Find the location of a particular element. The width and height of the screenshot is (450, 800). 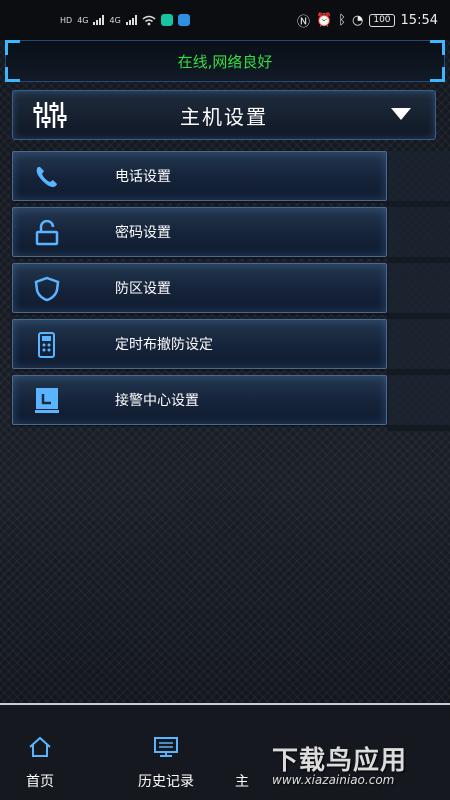

mail-notification-icon is located at coordinates (183, 20).